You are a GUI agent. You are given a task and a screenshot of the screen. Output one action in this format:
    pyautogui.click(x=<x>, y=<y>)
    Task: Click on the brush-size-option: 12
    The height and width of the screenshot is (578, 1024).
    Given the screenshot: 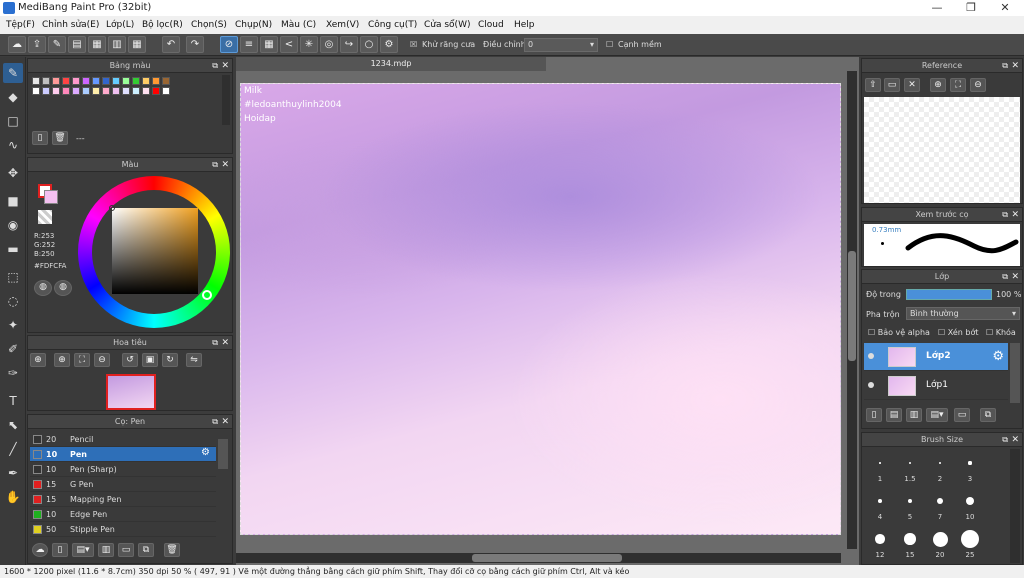 What is the action you would take?
    pyautogui.click(x=880, y=543)
    